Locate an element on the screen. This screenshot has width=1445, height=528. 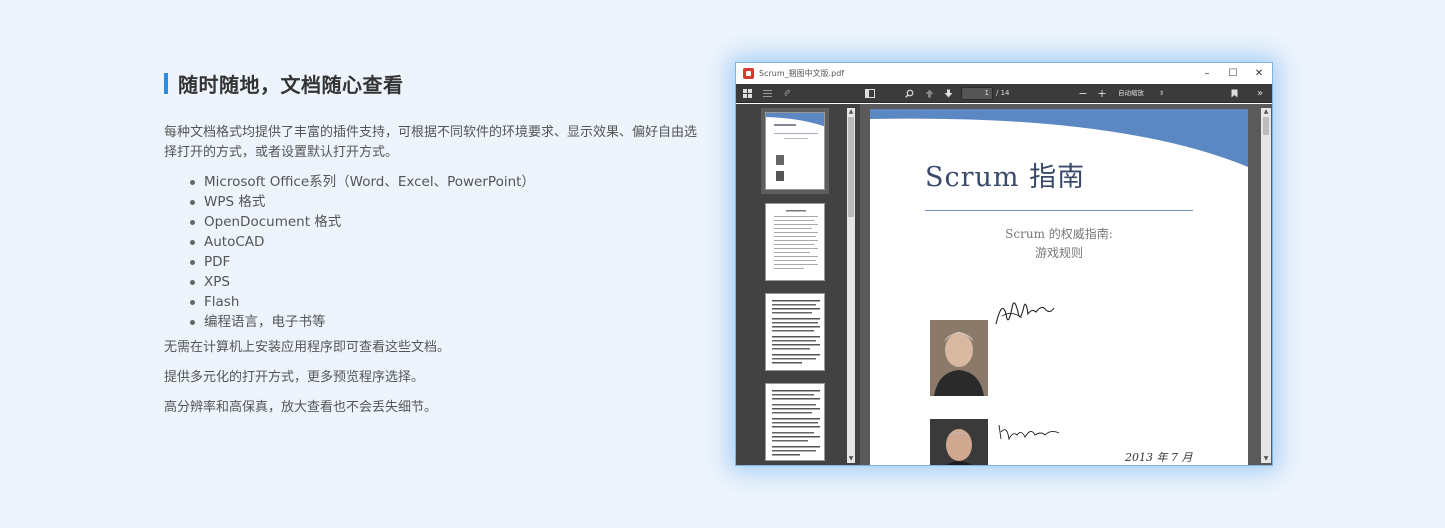
document-subtitle: Scrum 的权威指南: is located at coordinates (1059, 234).